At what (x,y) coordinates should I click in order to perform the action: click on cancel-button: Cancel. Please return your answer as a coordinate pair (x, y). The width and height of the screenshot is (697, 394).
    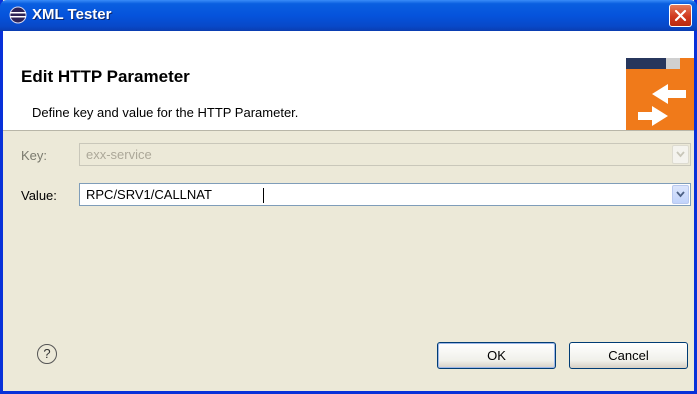
    Looking at the image, I should click on (628, 355).